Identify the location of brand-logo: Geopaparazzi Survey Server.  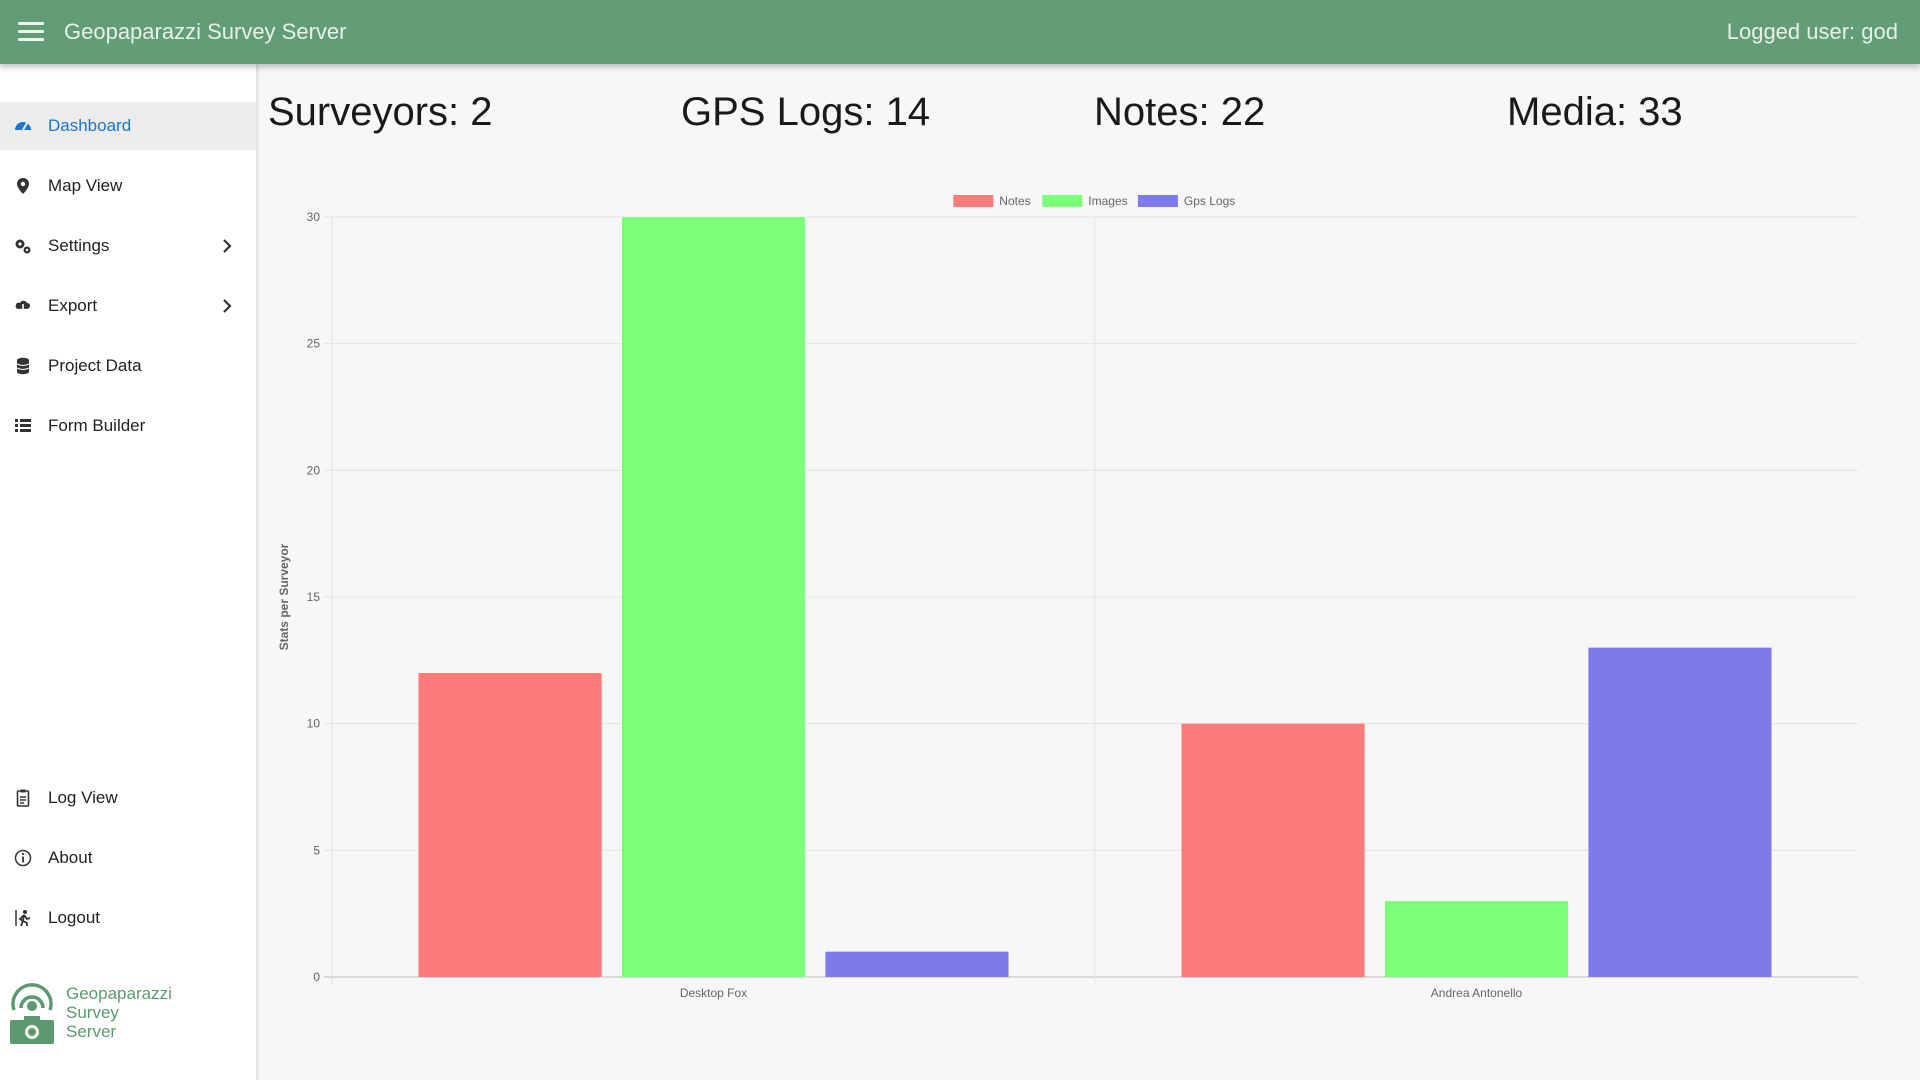
(128, 1018).